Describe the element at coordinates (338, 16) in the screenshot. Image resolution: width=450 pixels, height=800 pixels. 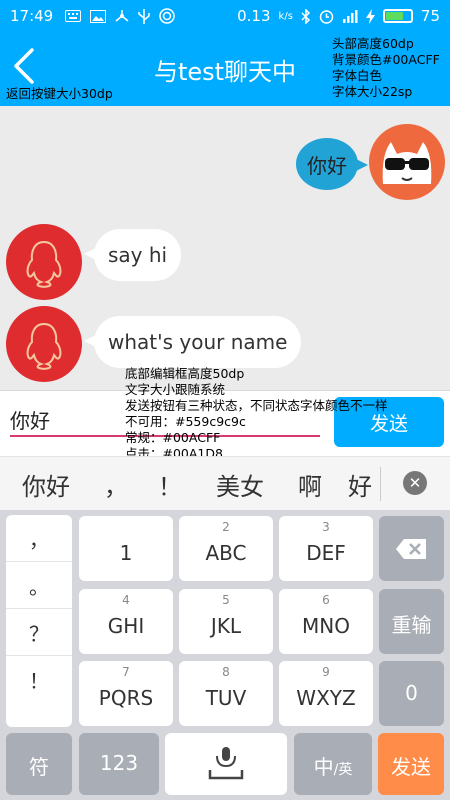
I see `status-right: 0.13 k/s 75` at that location.